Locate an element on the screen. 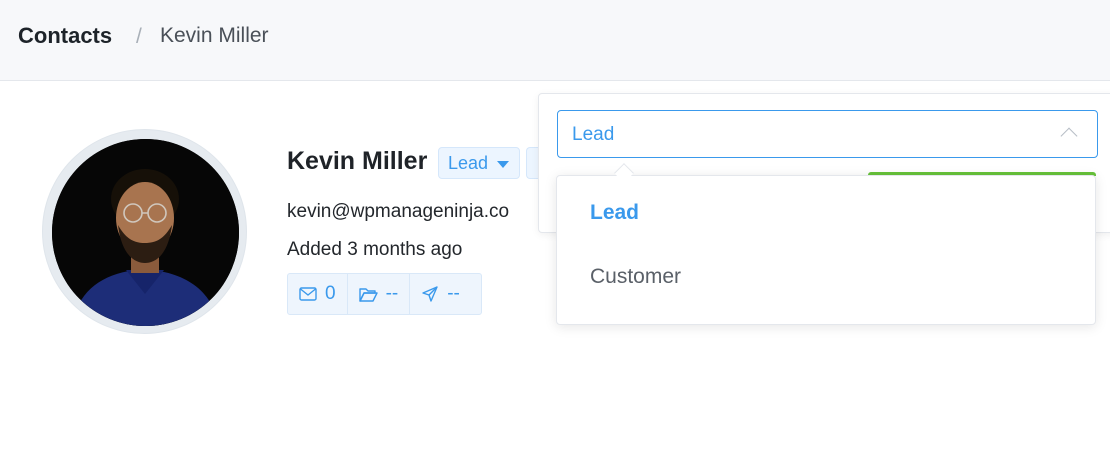  lists-stat: -- is located at coordinates (379, 294).